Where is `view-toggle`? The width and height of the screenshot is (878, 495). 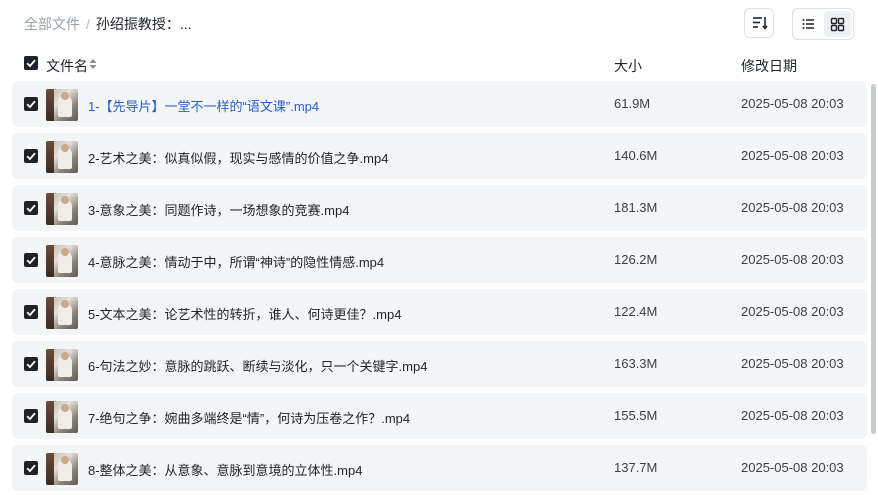 view-toggle is located at coordinates (823, 24).